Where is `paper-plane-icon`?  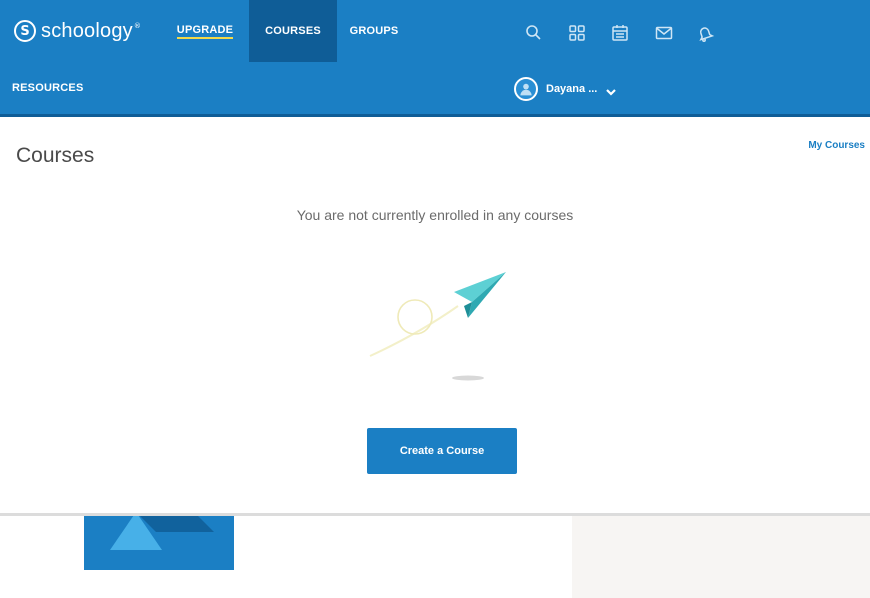
paper-plane-icon is located at coordinates (437, 326).